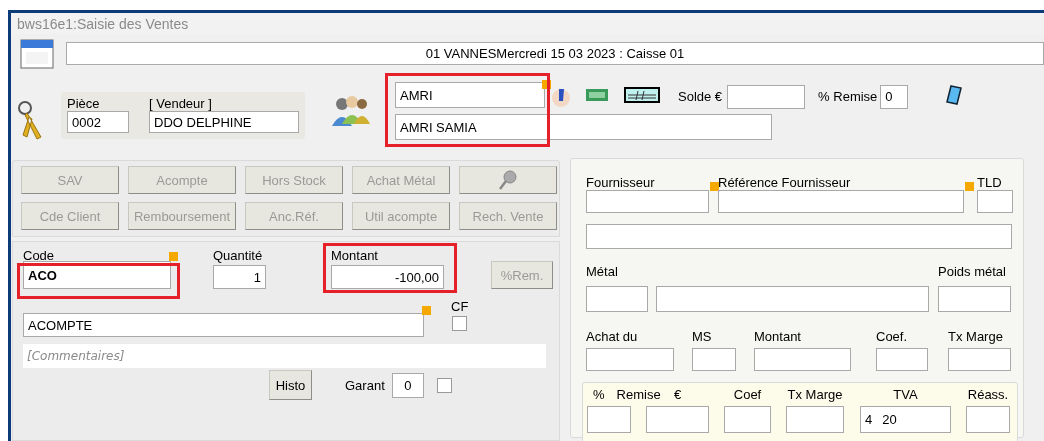 This screenshot has width=1044, height=441. I want to click on field-label: Achat du, so click(612, 336).